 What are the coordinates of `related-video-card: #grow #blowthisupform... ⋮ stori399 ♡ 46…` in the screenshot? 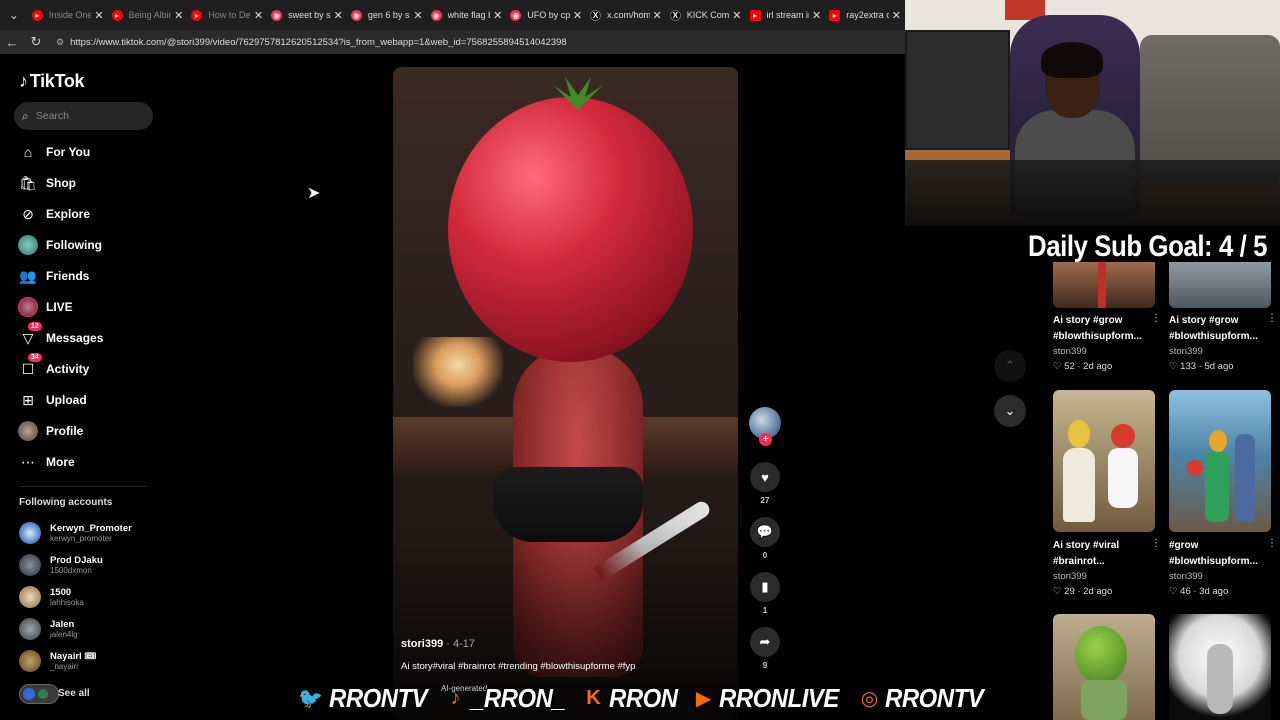 It's located at (1223, 493).